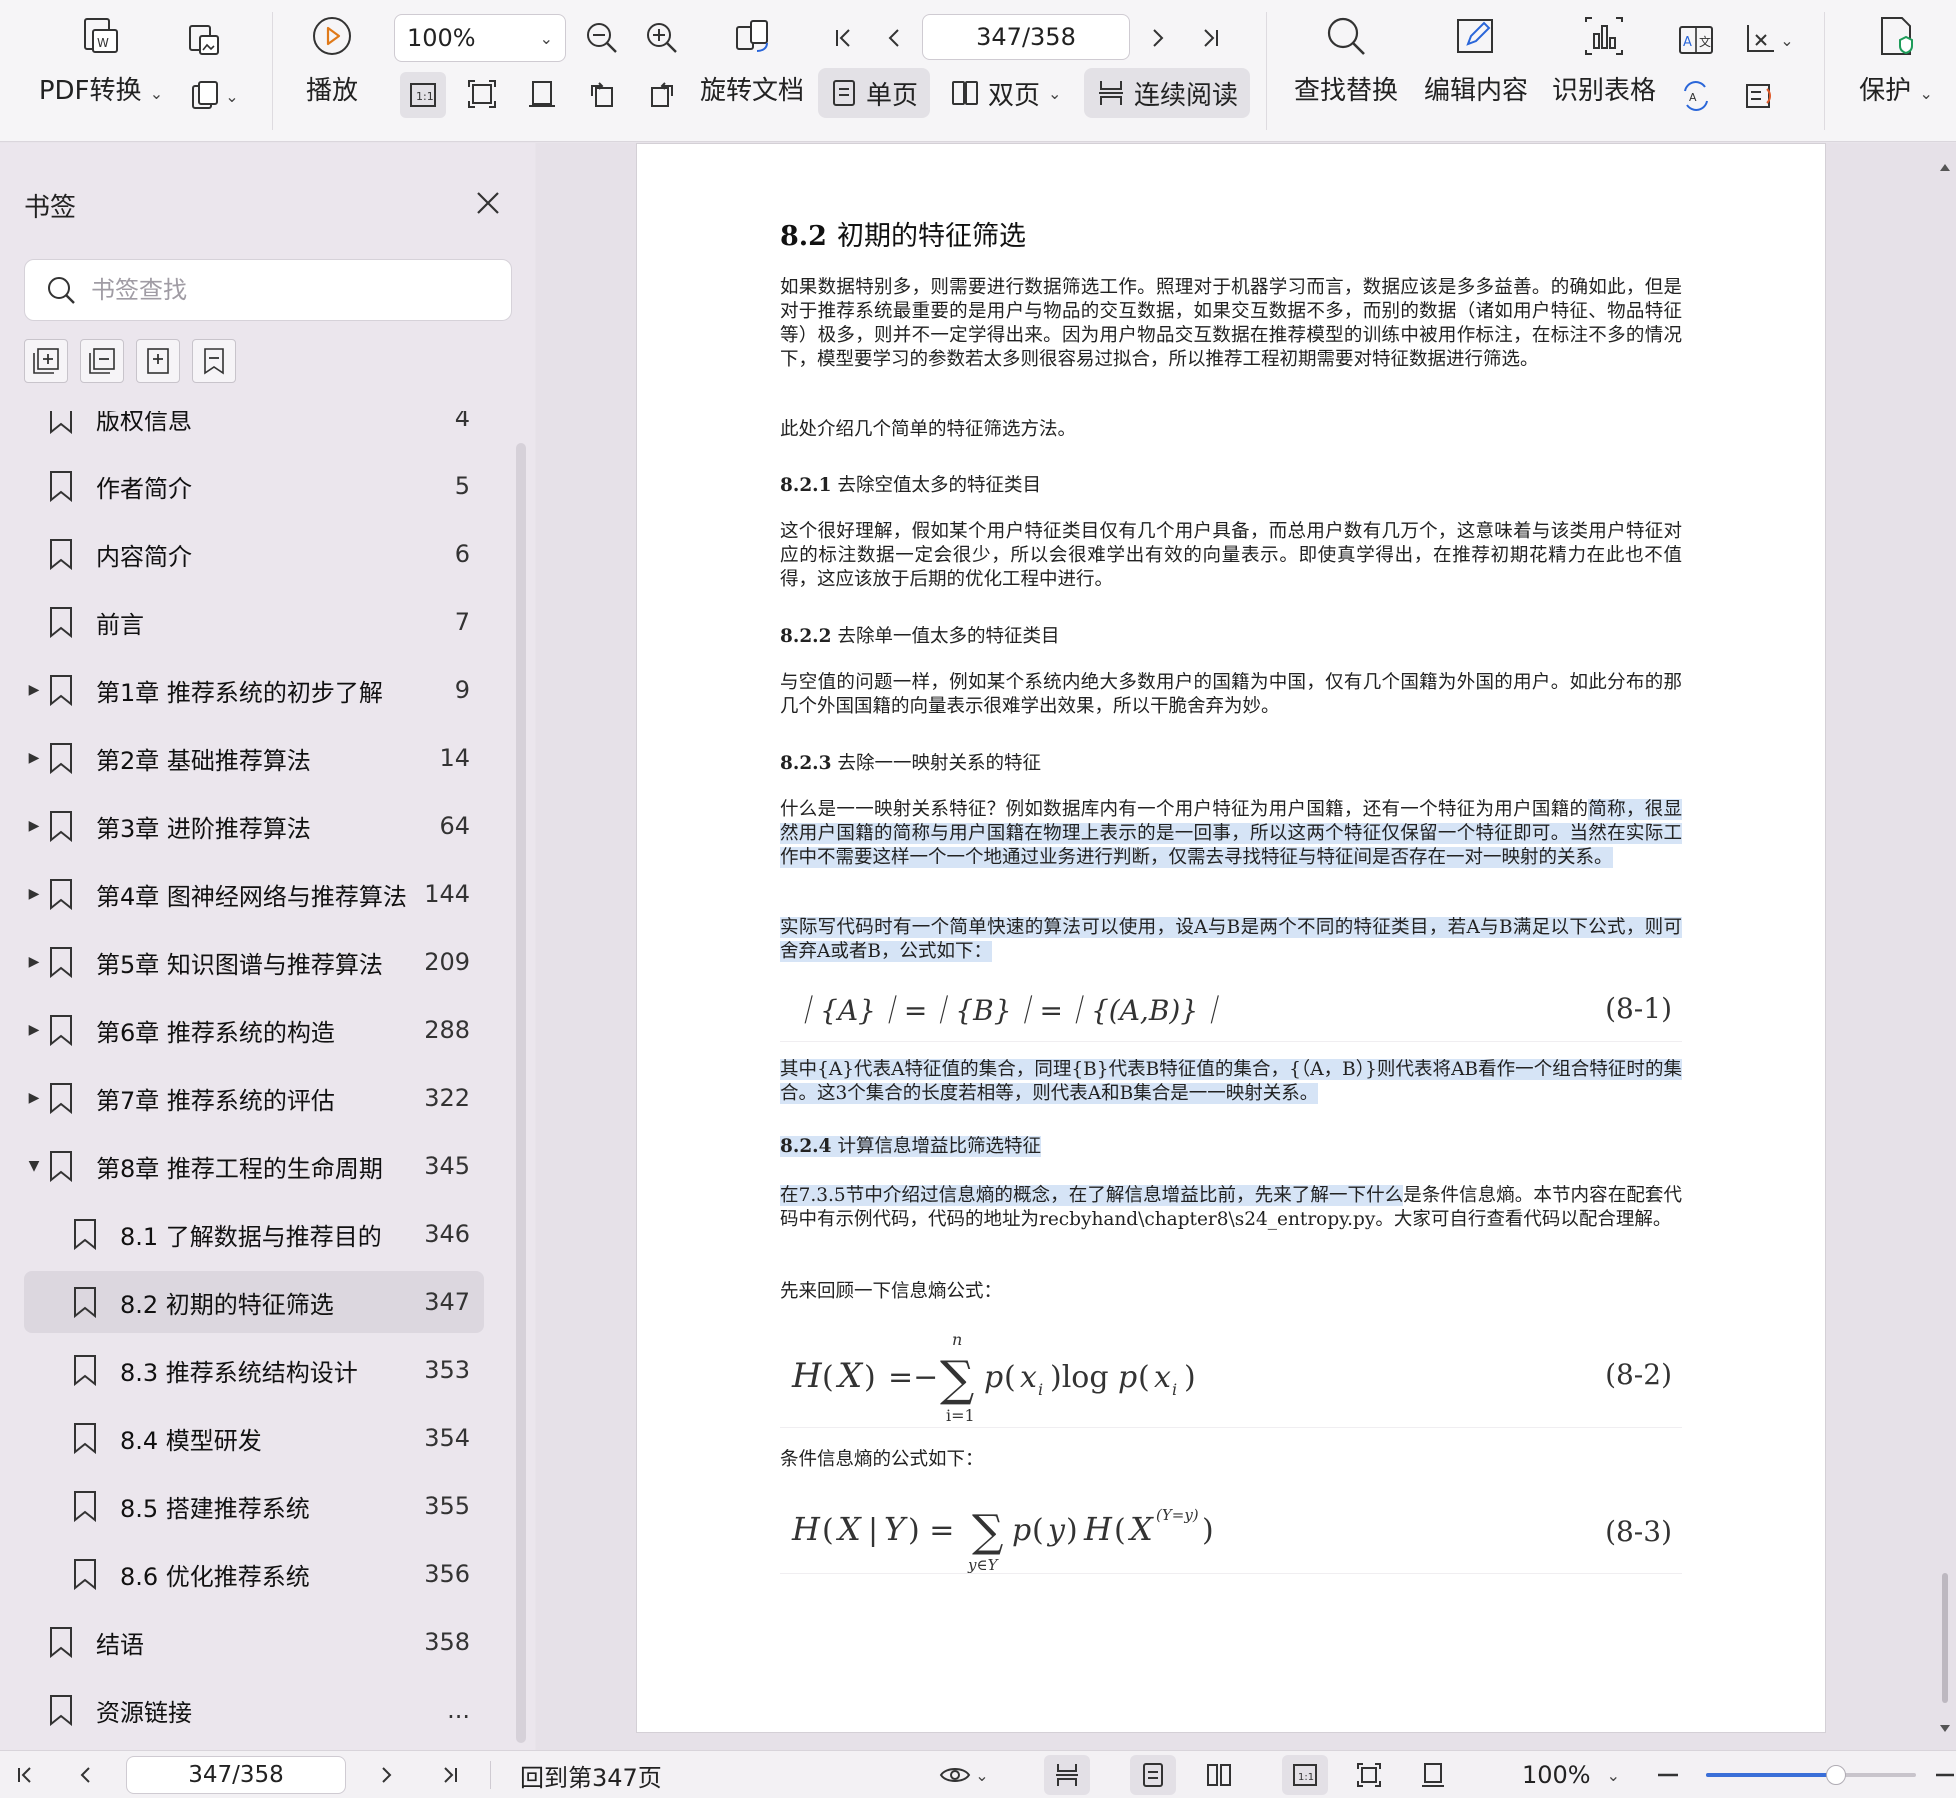 The height and width of the screenshot is (1798, 1956). What do you see at coordinates (281, 290) in the screenshot?
I see `bookmark-search-input` at bounding box center [281, 290].